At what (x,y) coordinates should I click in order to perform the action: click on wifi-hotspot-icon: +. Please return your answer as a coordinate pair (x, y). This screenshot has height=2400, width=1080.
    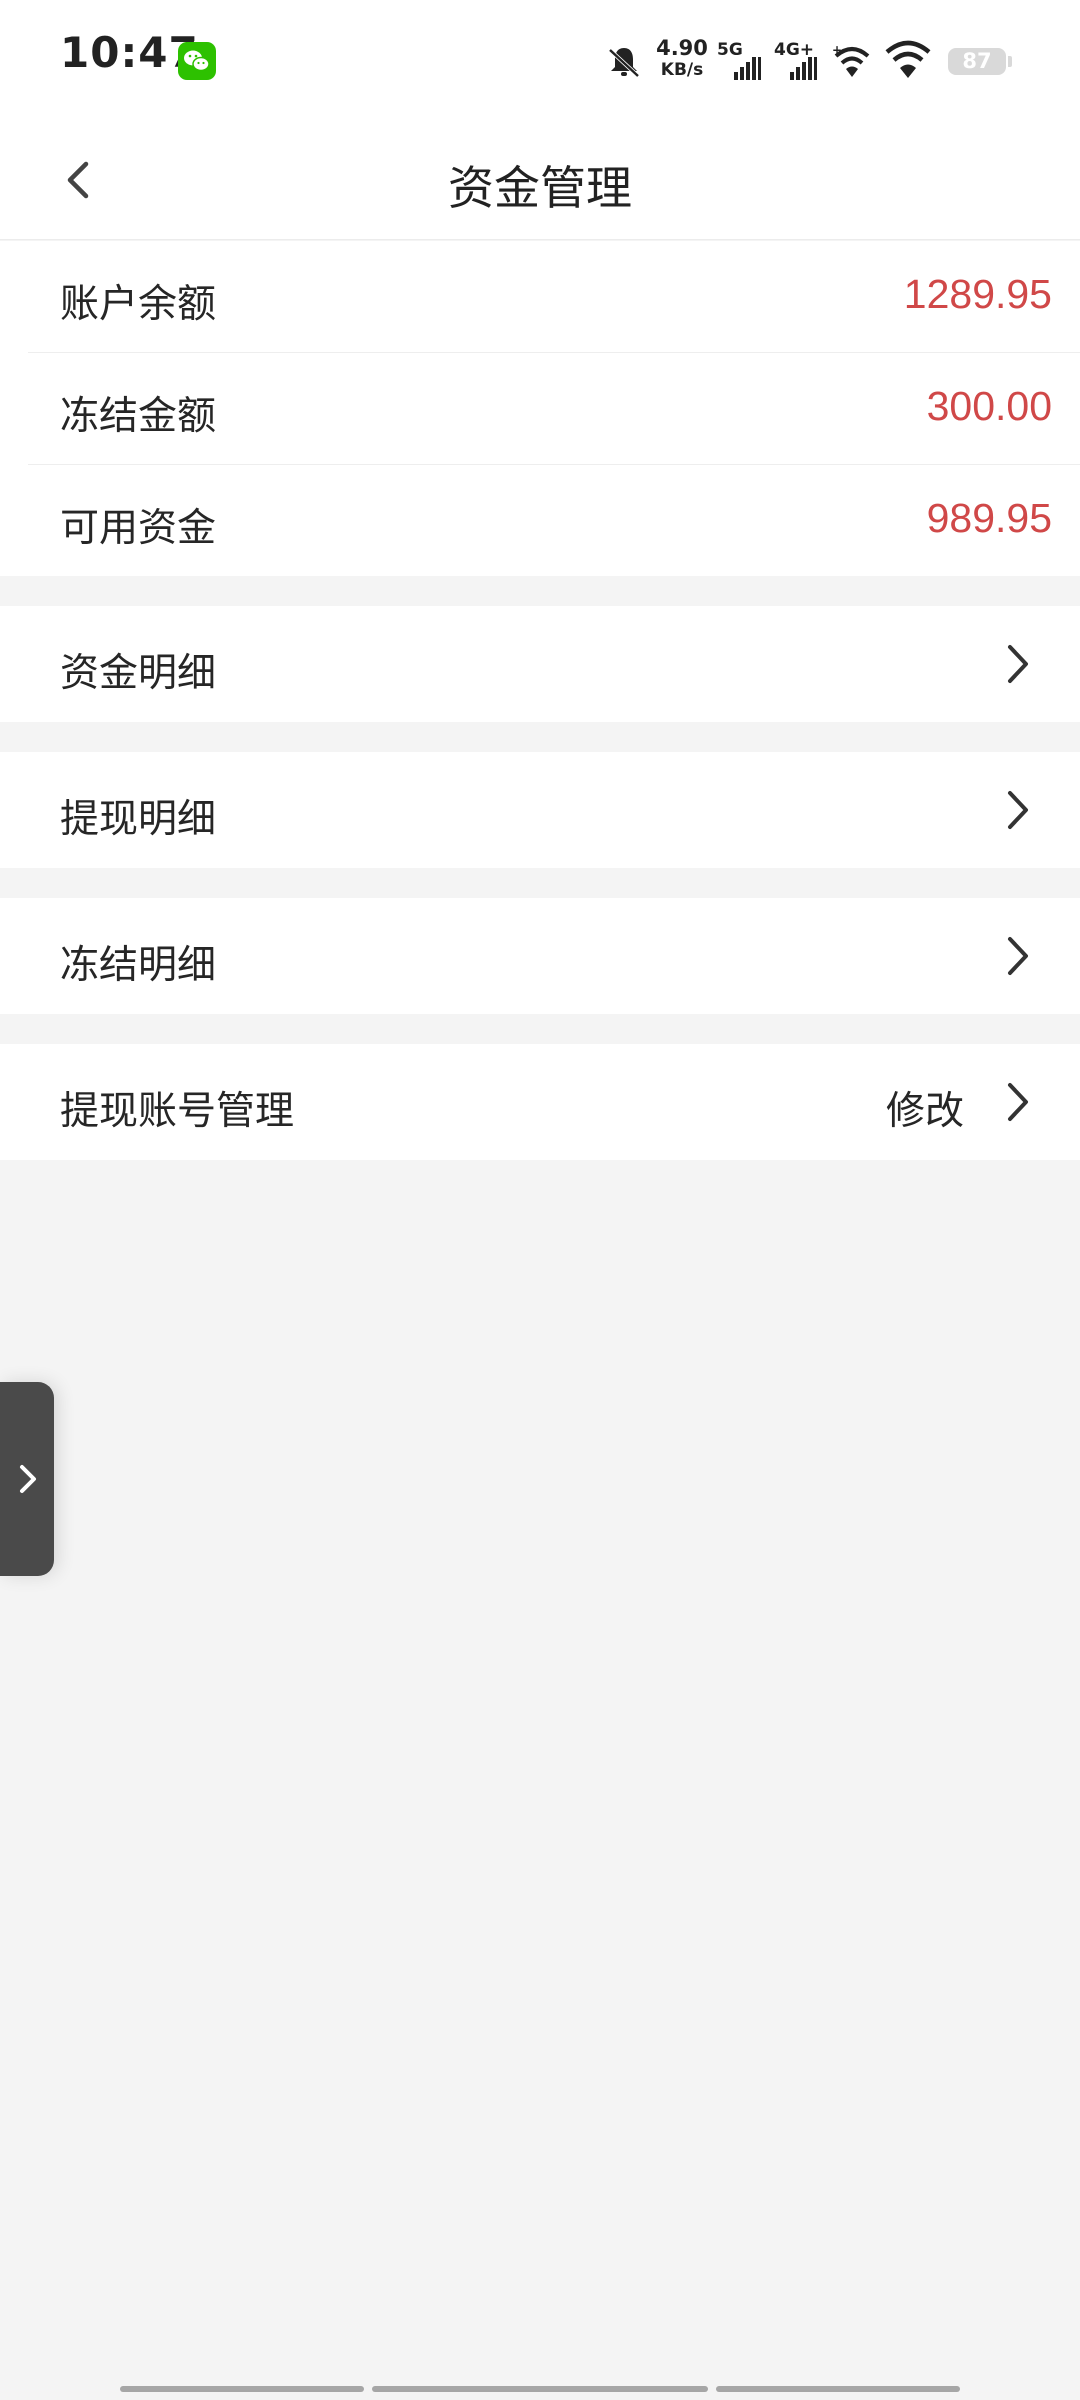
    Looking at the image, I should click on (851, 60).